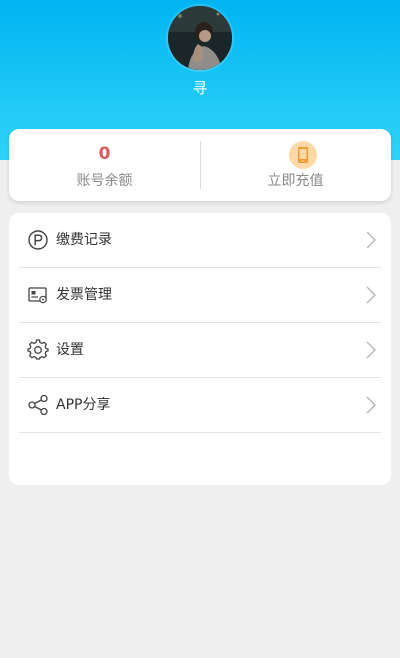 This screenshot has height=658, width=400. What do you see at coordinates (38, 350) in the screenshot?
I see `gear-icon` at bounding box center [38, 350].